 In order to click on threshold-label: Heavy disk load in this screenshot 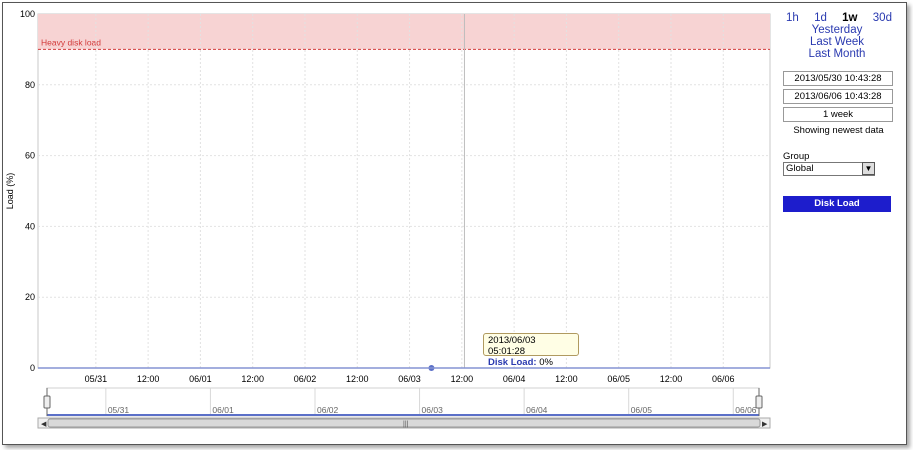, I will do `click(71, 42)`.